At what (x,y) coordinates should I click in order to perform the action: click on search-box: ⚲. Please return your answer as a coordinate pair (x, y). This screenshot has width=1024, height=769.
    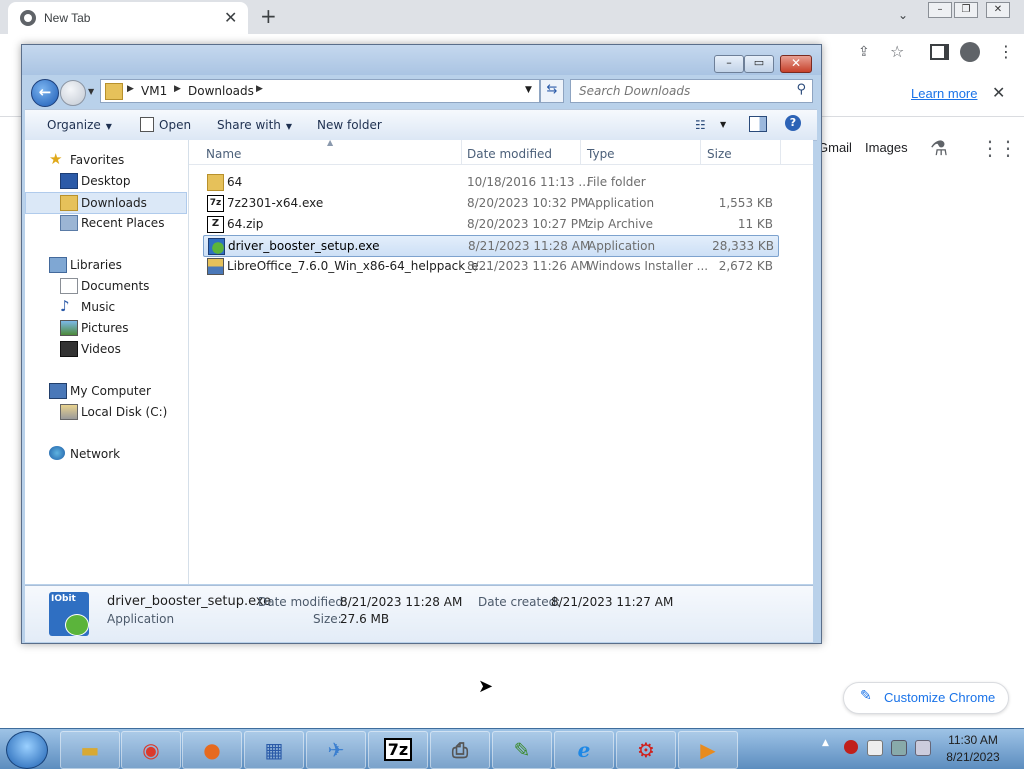
    Looking at the image, I should click on (691, 91).